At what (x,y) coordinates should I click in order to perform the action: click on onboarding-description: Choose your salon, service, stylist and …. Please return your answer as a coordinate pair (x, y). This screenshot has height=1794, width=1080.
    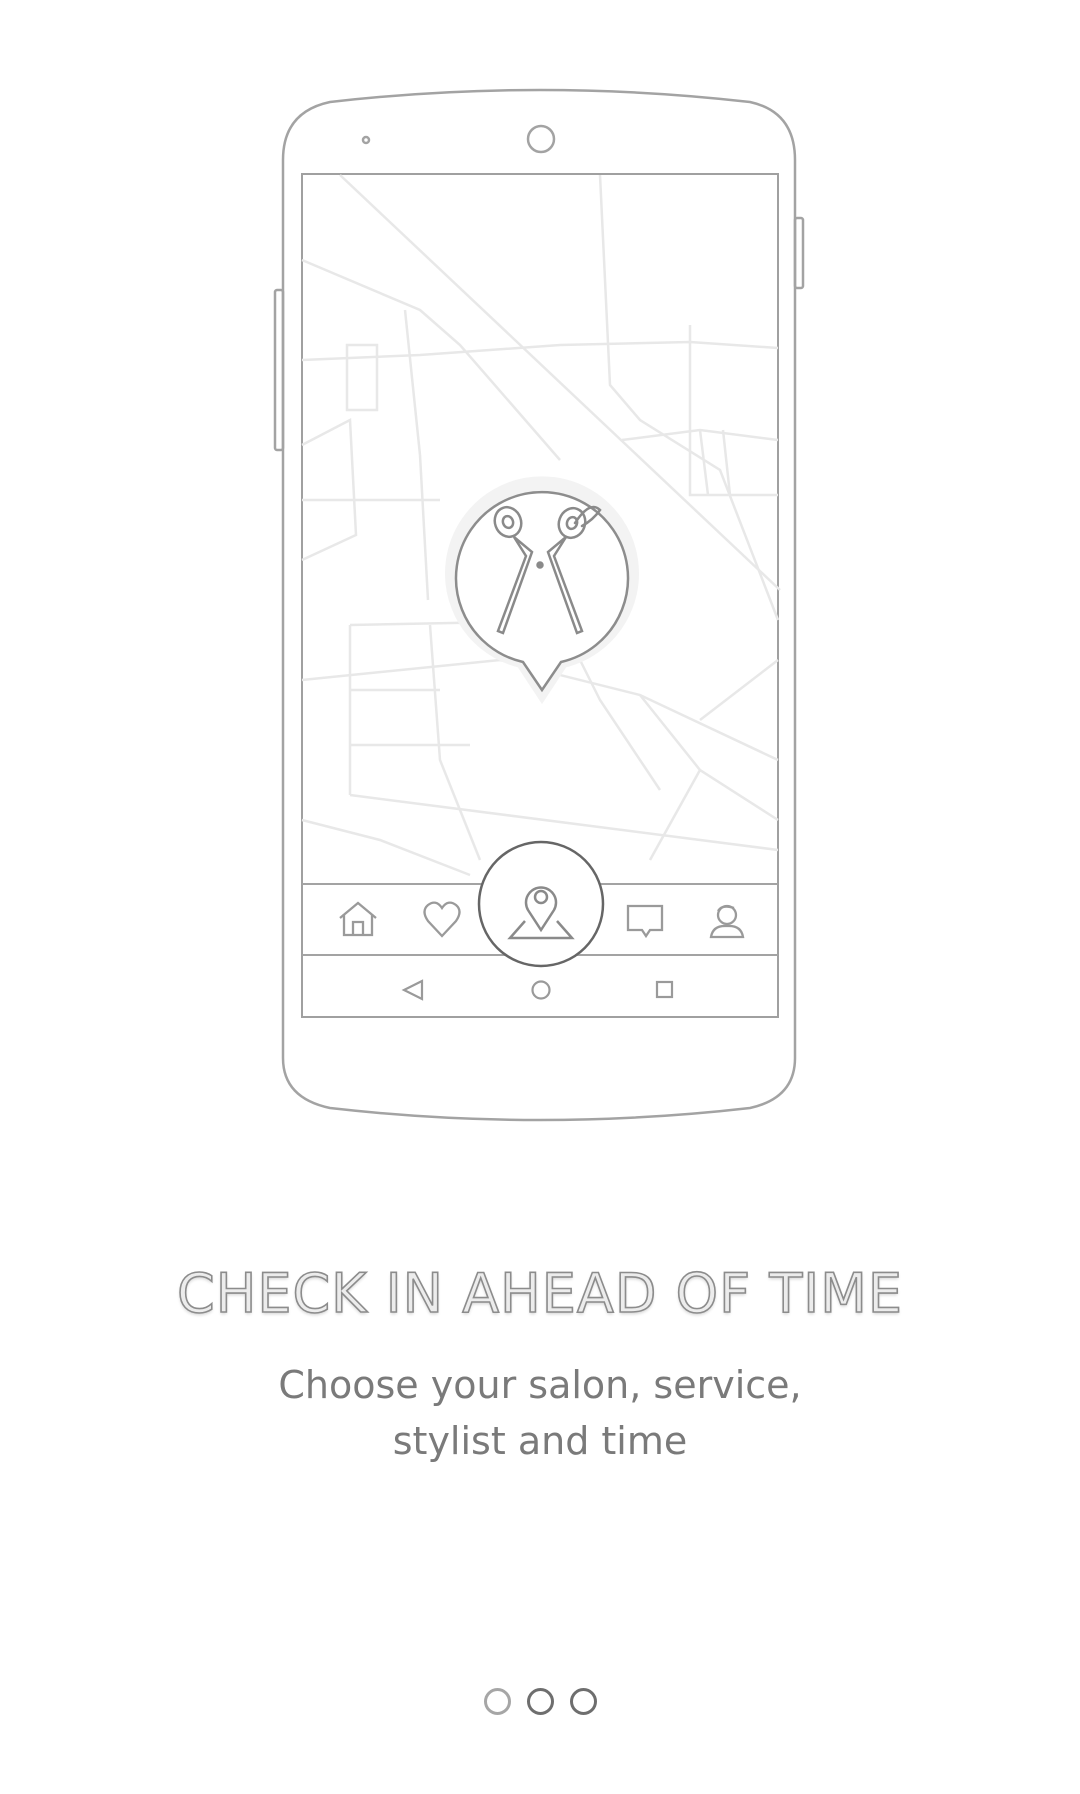
    Looking at the image, I should click on (540, 1413).